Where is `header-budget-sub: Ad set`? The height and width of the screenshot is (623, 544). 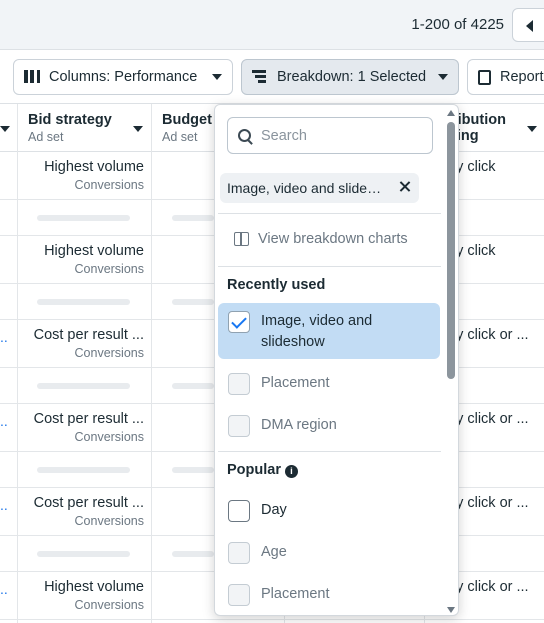 header-budget-sub: Ad set is located at coordinates (180, 137).